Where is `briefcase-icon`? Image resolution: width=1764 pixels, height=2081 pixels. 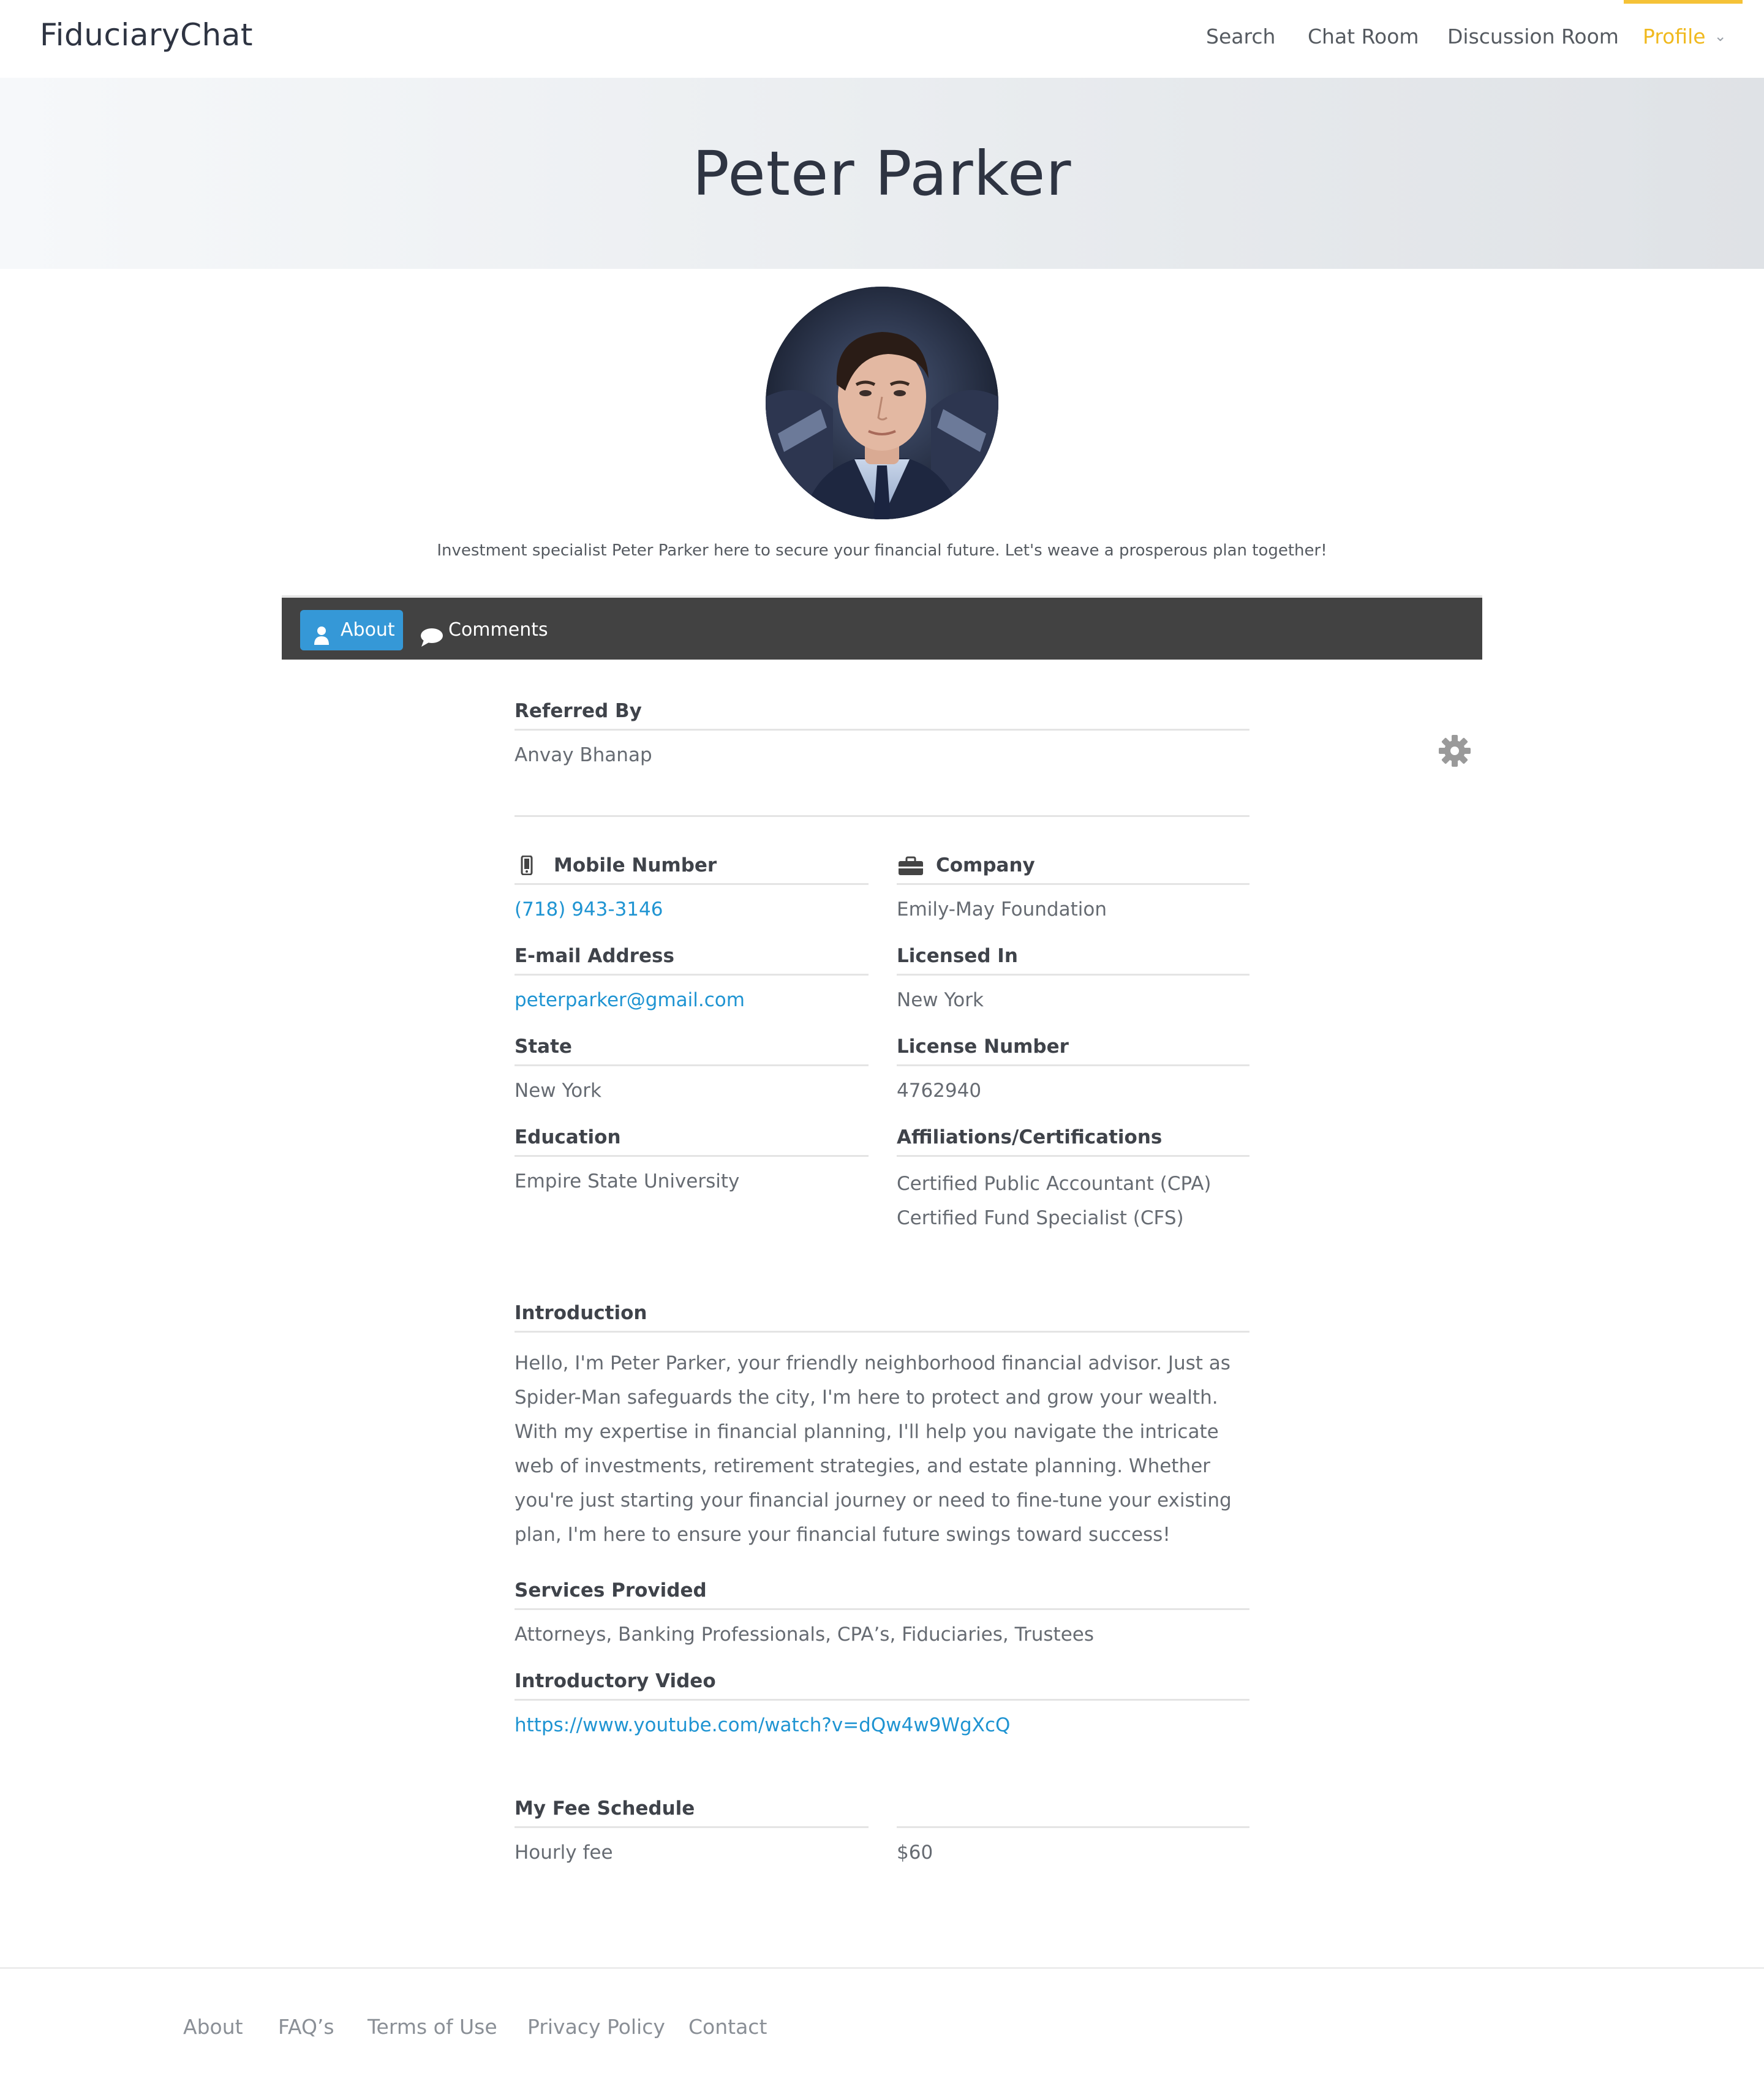
briefcase-icon is located at coordinates (911, 867).